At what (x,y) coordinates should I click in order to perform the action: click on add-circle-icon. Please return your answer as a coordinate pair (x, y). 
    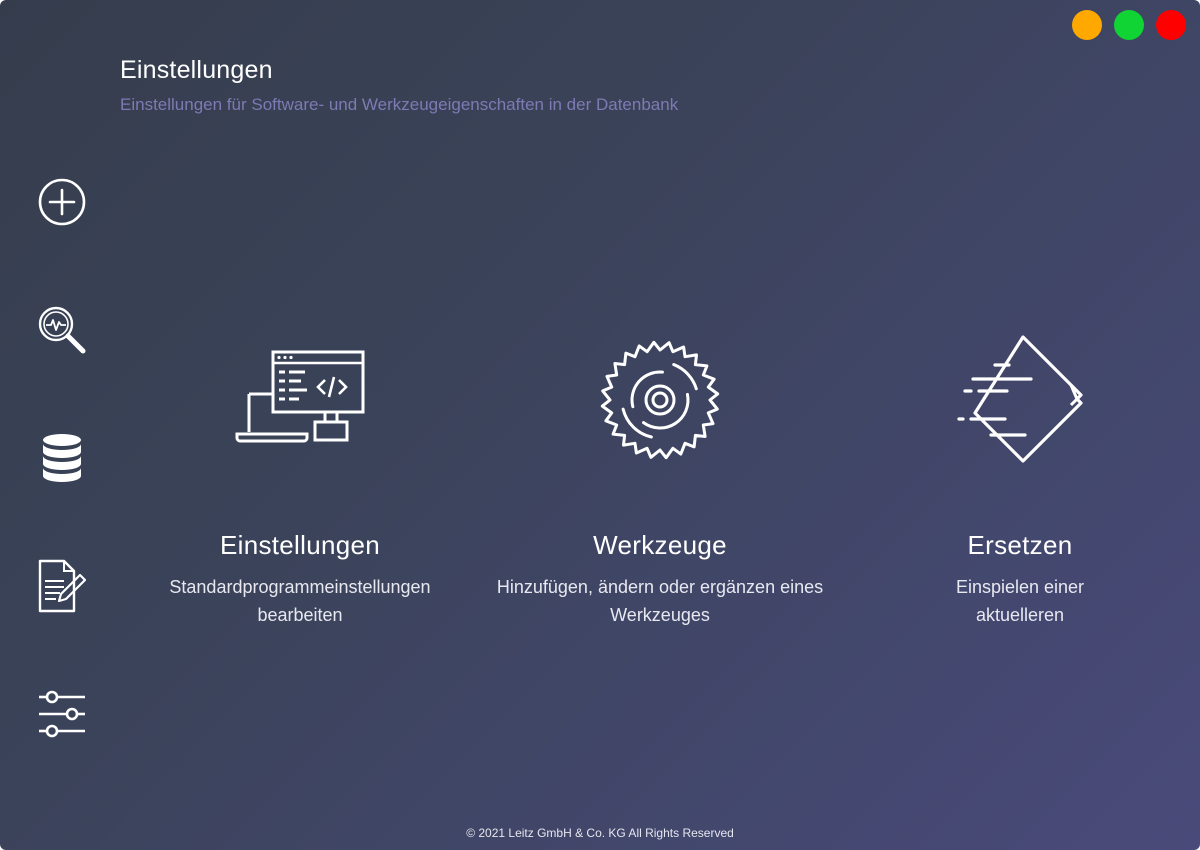
    Looking at the image, I should click on (62, 202).